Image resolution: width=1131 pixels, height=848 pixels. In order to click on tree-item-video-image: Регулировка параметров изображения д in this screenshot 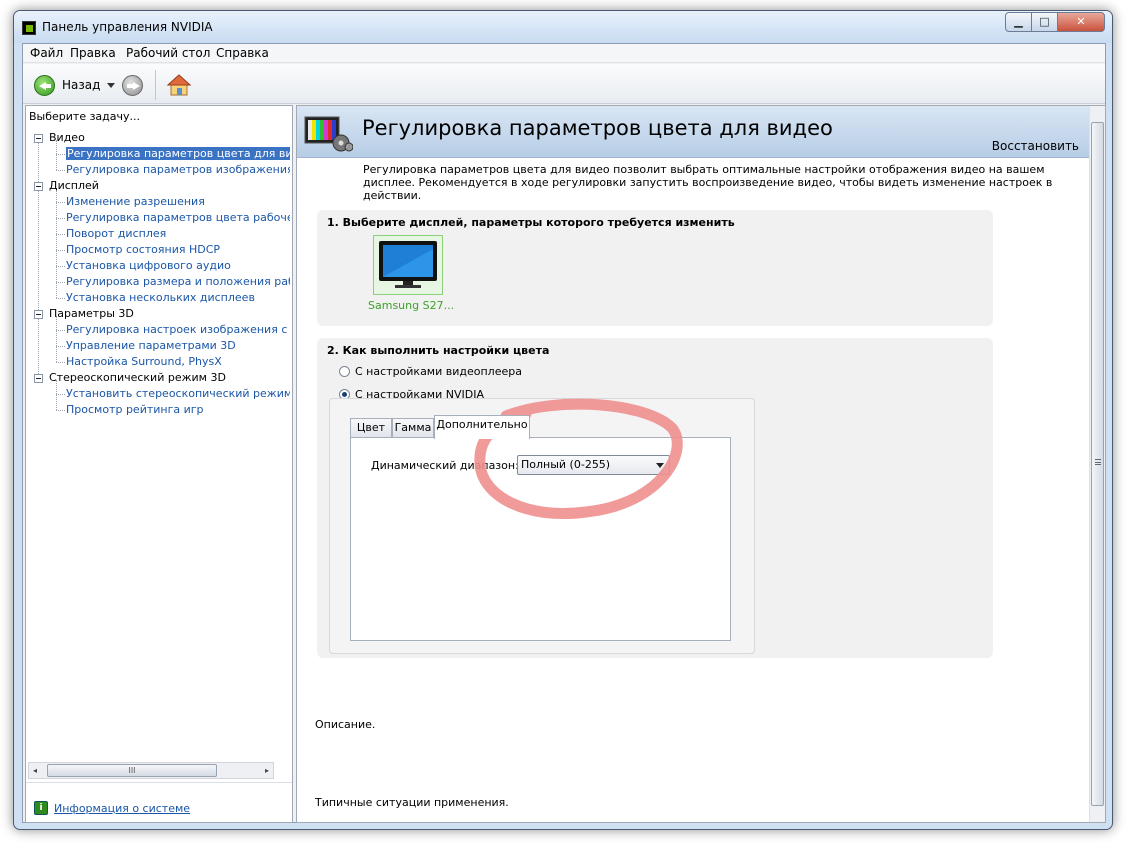, I will do `click(173, 170)`.